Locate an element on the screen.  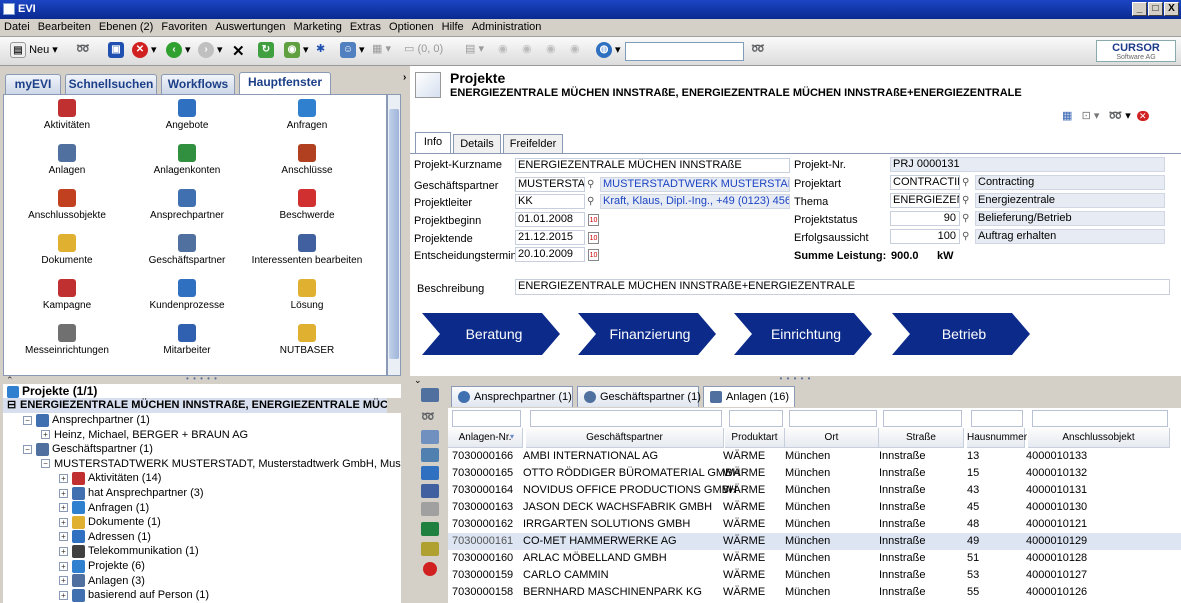
tab-schnellsuchen: Schnellsuchen is located at coordinates (111, 84).